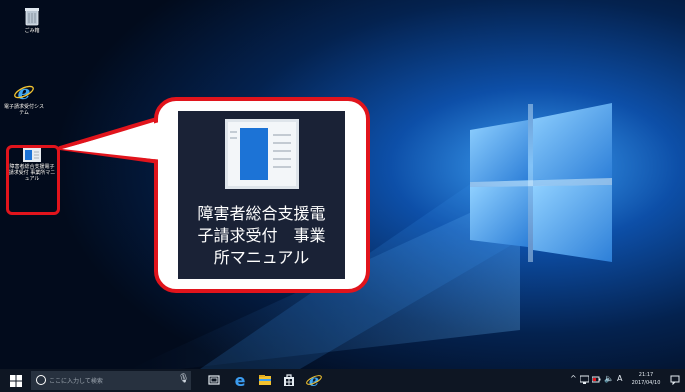  Describe the element at coordinates (261, 213) in the screenshot. I see `callout-label-line: 障害者総合支援電` at that location.